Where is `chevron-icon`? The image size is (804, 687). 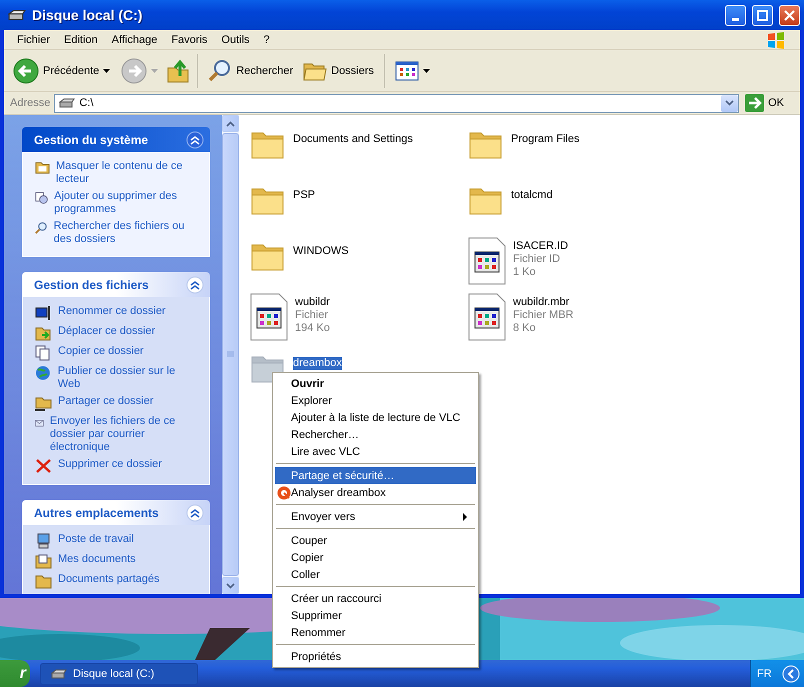 chevron-icon is located at coordinates (791, 673).